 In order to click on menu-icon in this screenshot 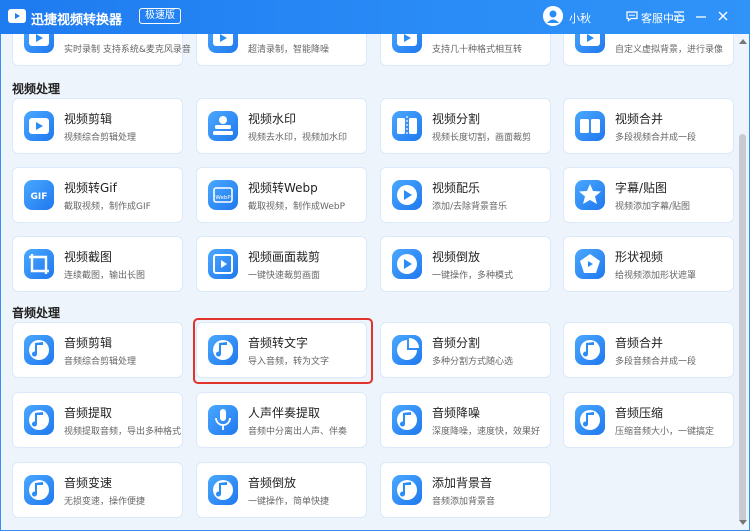, I will do `click(679, 16)`.